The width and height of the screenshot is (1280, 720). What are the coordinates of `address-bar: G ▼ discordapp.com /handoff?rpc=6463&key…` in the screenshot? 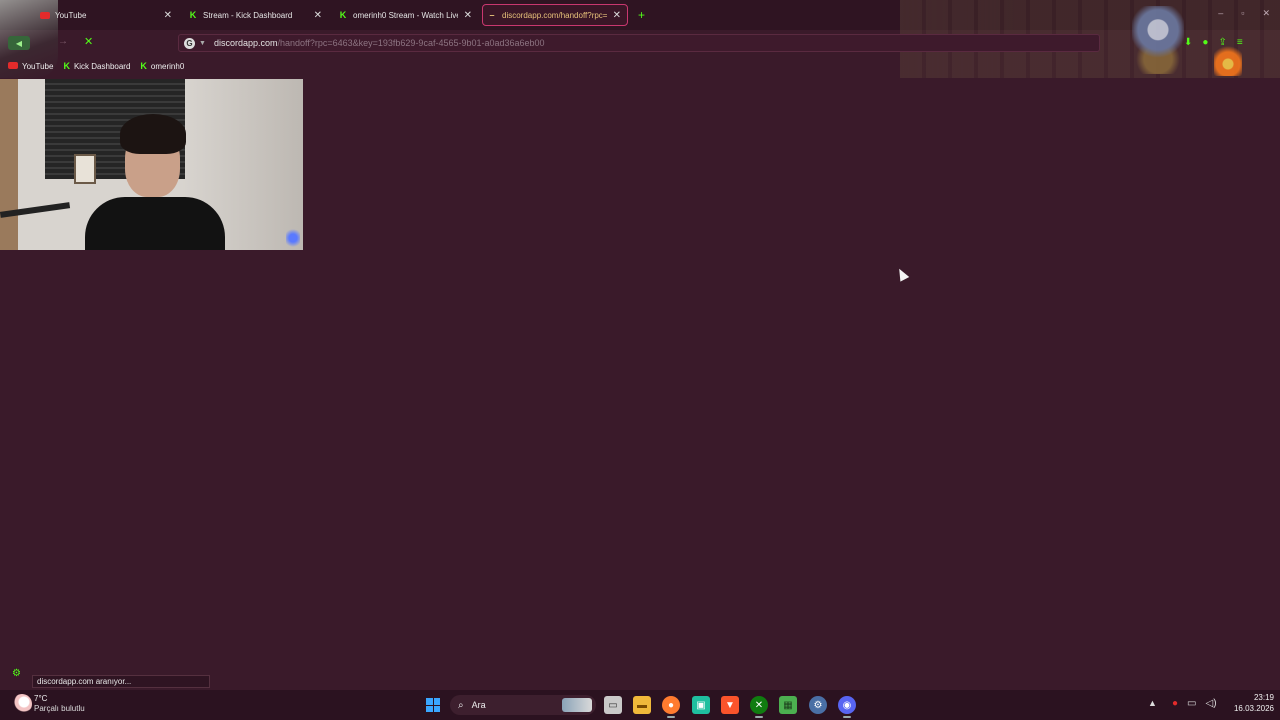 It's located at (639, 43).